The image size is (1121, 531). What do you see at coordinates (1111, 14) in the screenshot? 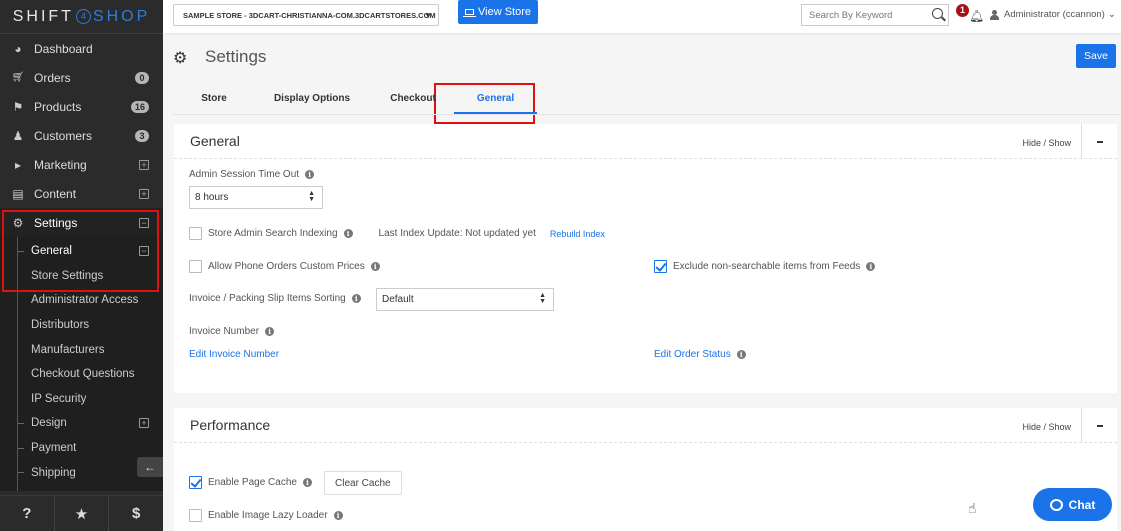
I see `chevron-down-icon: ⌄` at bounding box center [1111, 14].